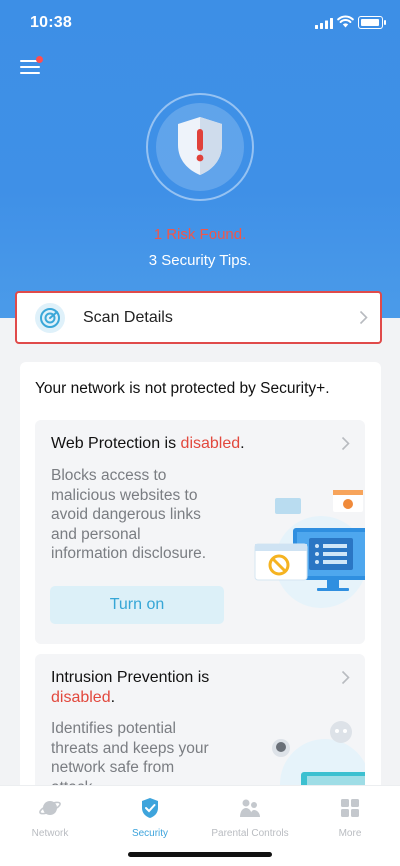  I want to click on notification-dot, so click(39, 59).